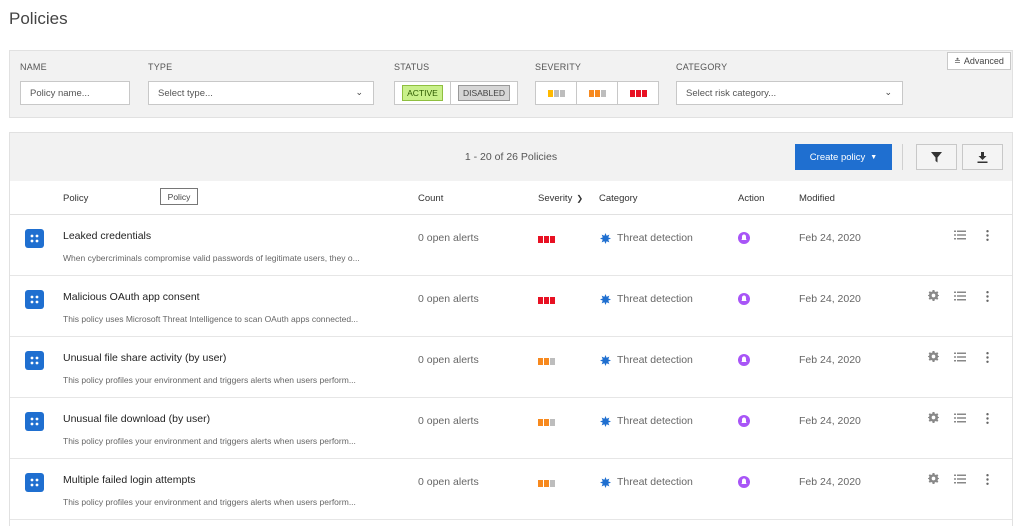 The height and width of the screenshot is (526, 1024). What do you see at coordinates (902, 157) in the screenshot?
I see `toolbar-divider` at bounding box center [902, 157].